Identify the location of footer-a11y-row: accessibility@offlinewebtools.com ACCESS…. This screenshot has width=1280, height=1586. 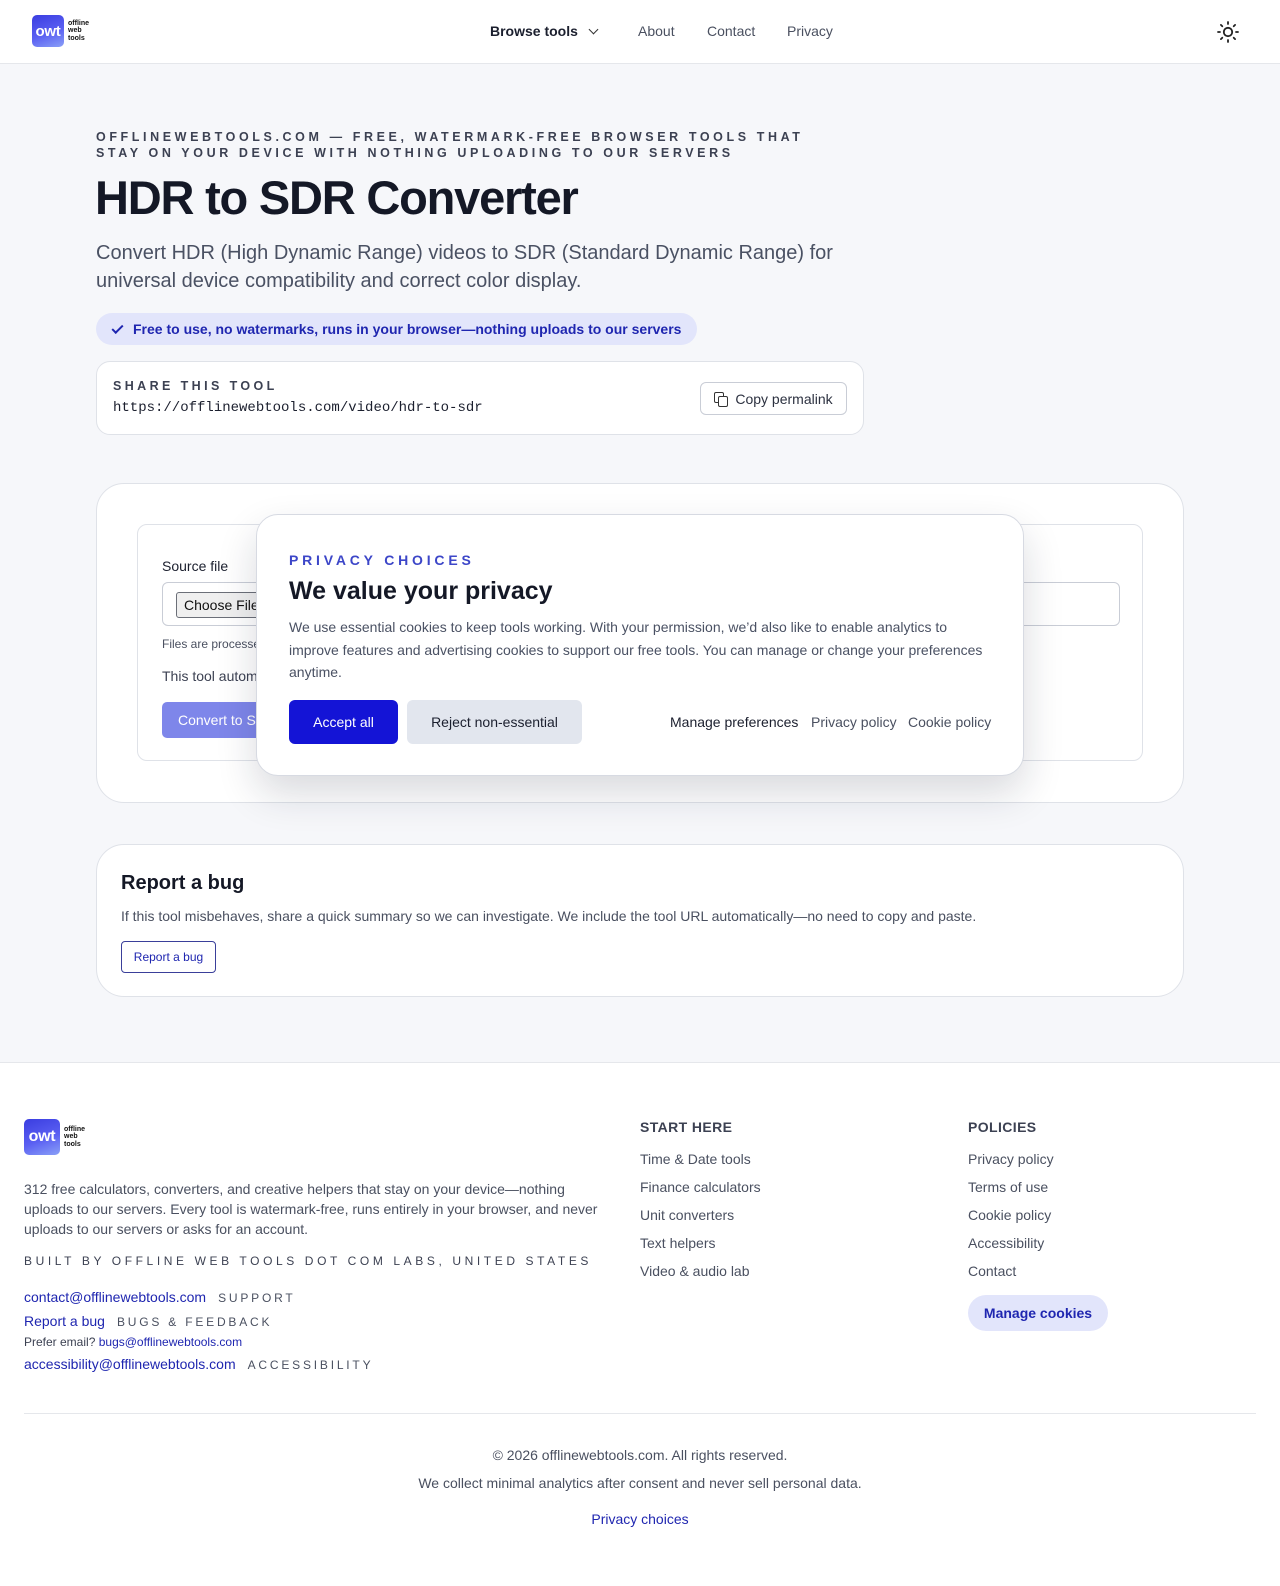
(198, 1364).